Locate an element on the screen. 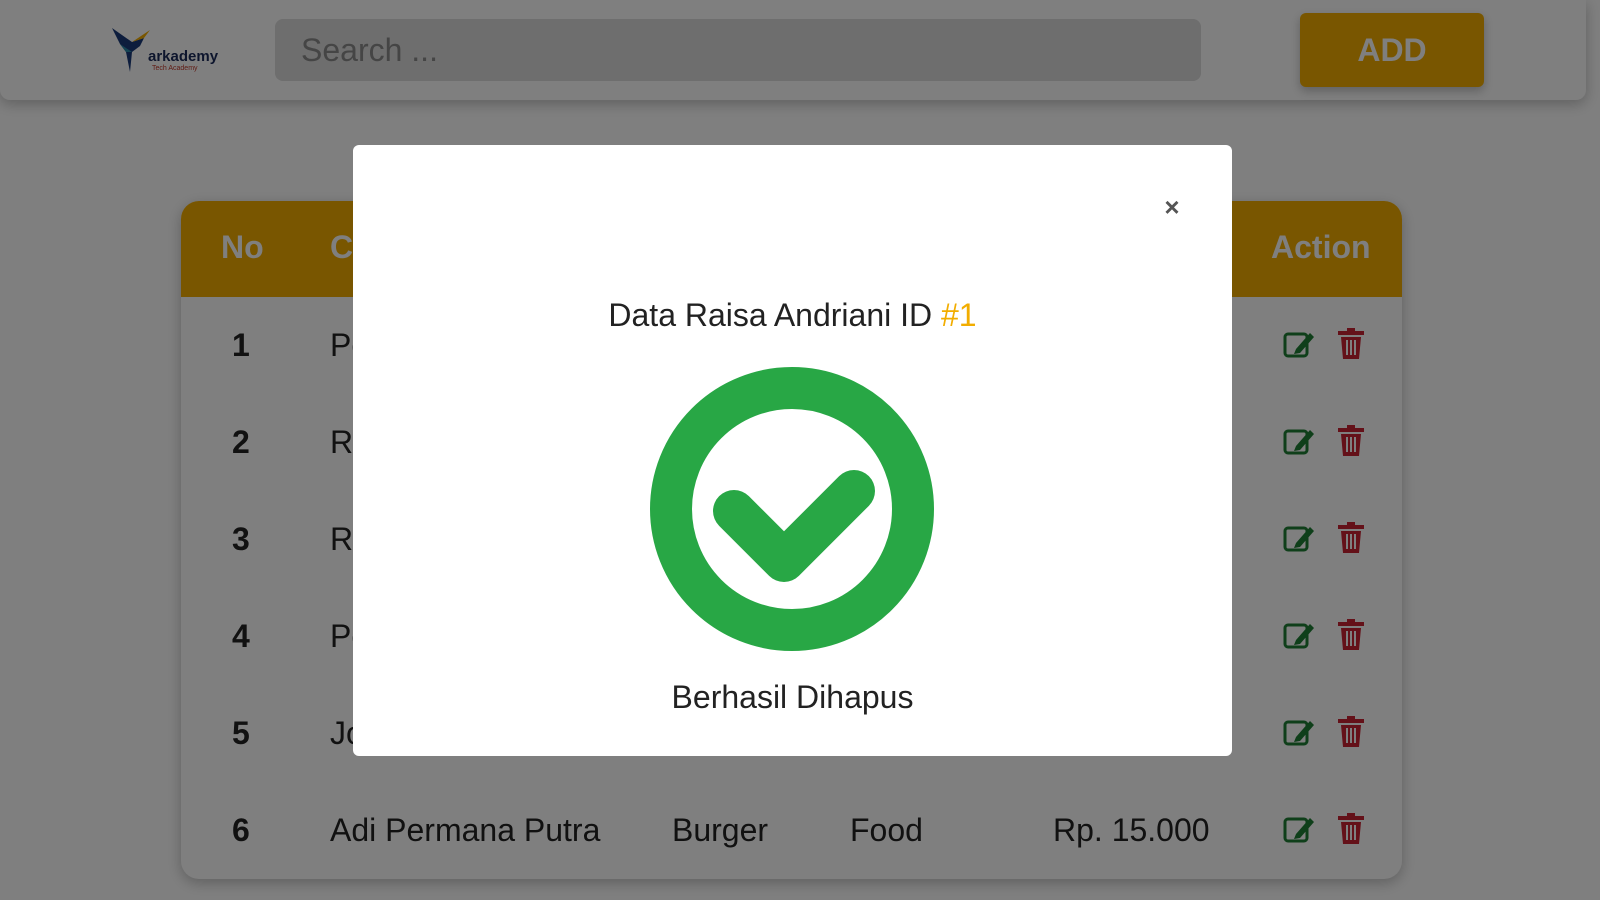 Image resolution: width=1600 pixels, height=900 pixels. check-circle-icon is located at coordinates (792, 509).